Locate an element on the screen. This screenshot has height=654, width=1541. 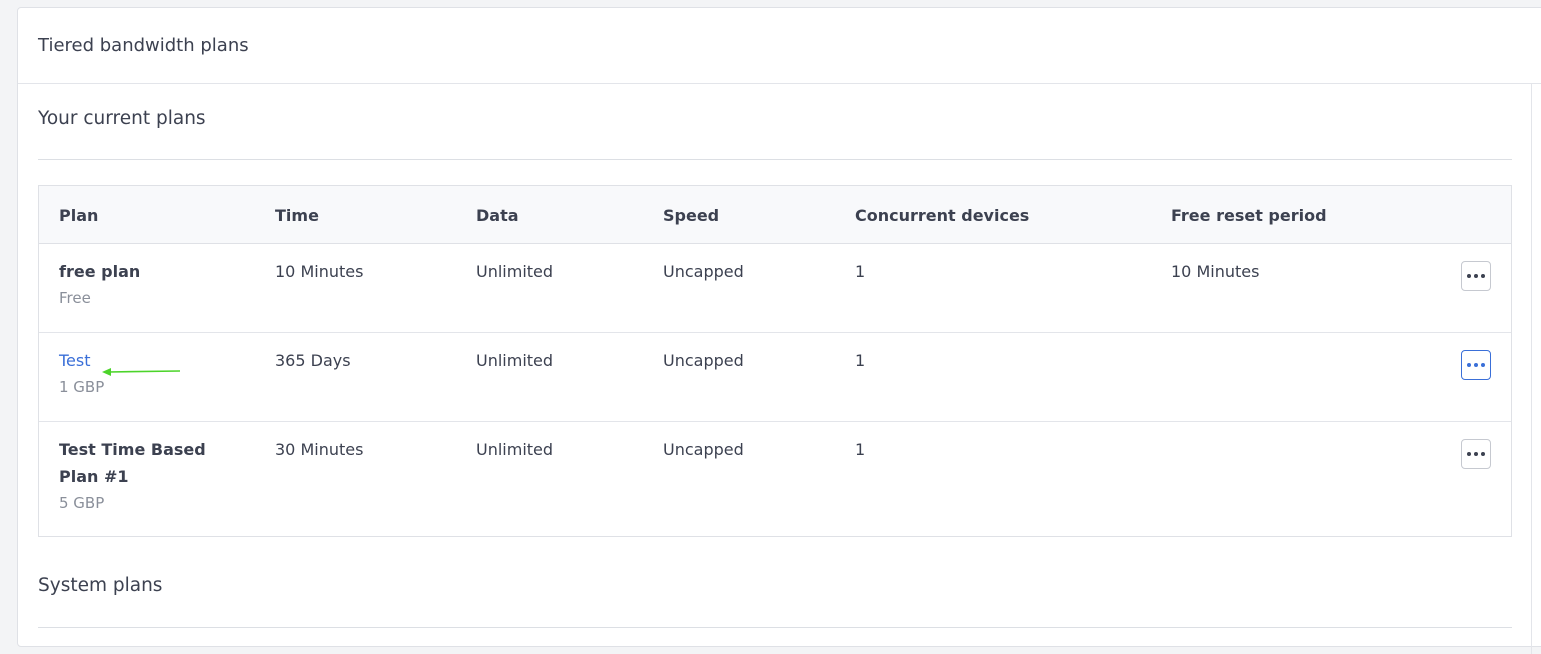
card-title: Tiered bandwidth plans is located at coordinates (779, 46).